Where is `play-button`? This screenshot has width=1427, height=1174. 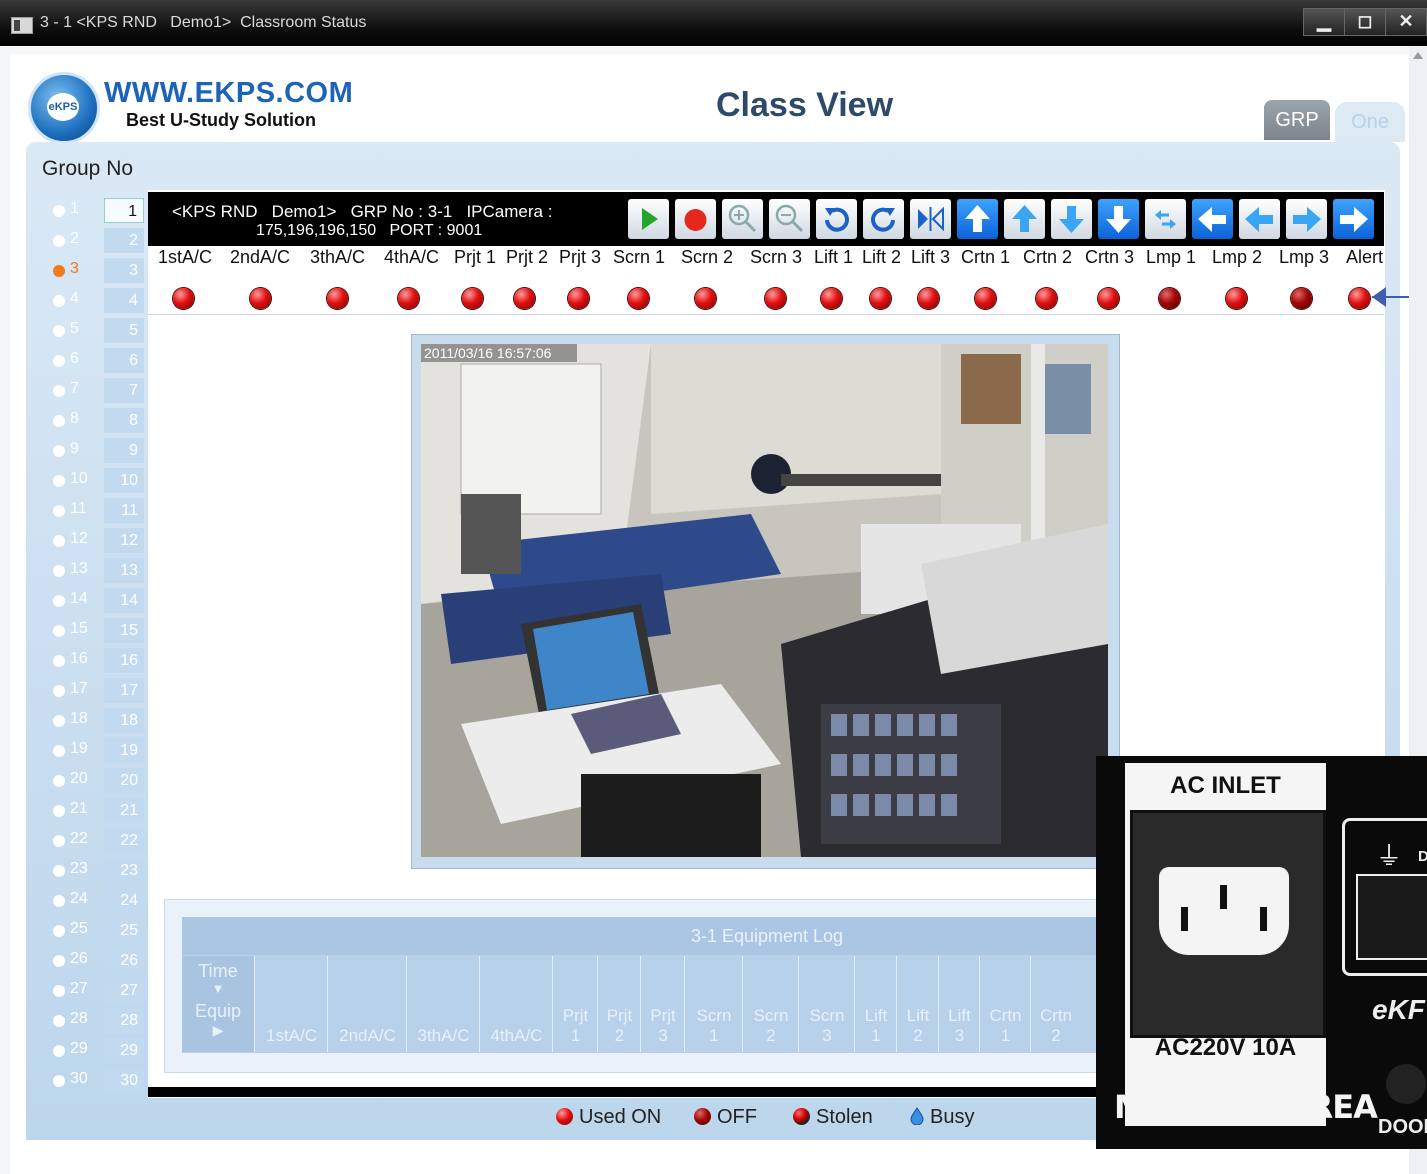 play-button is located at coordinates (648, 219).